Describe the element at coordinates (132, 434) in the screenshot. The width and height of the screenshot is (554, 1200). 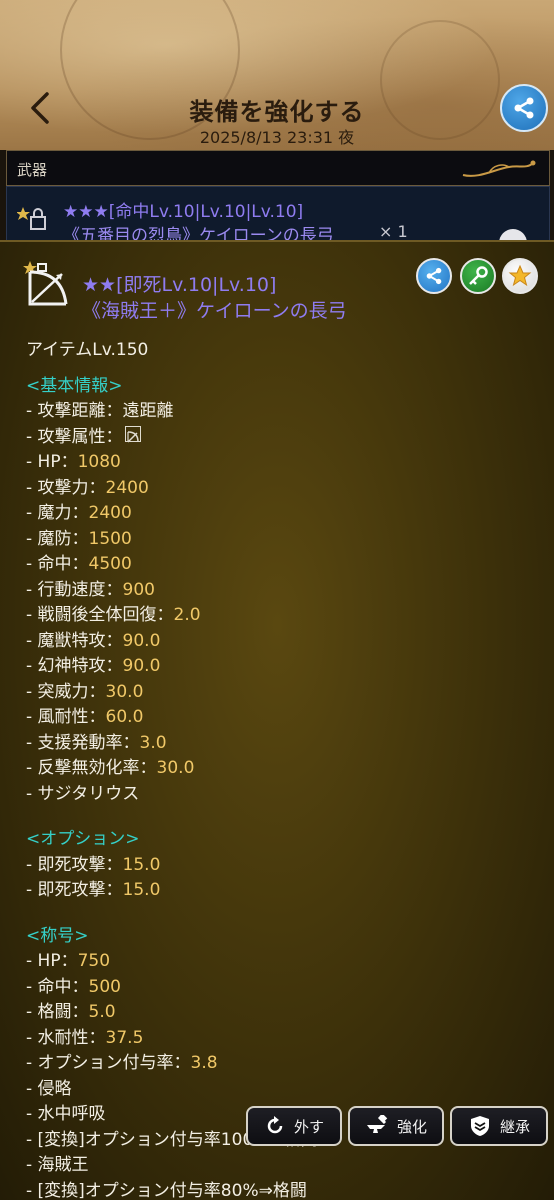
I see `bow-attribute-icon` at that location.